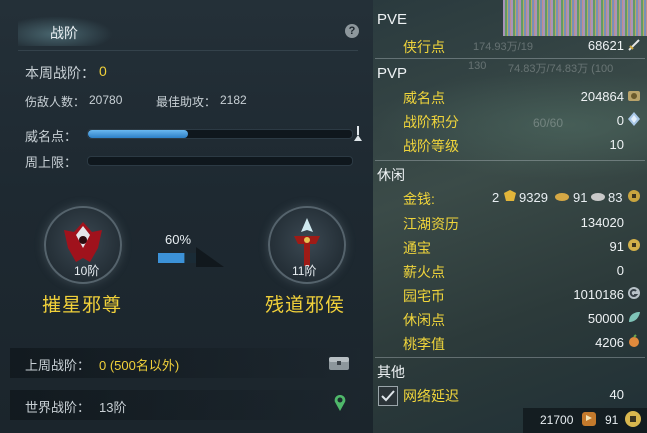  What do you see at coordinates (616, 144) in the screenshot?
I see `zhanjie-level-value: 10` at bounding box center [616, 144].